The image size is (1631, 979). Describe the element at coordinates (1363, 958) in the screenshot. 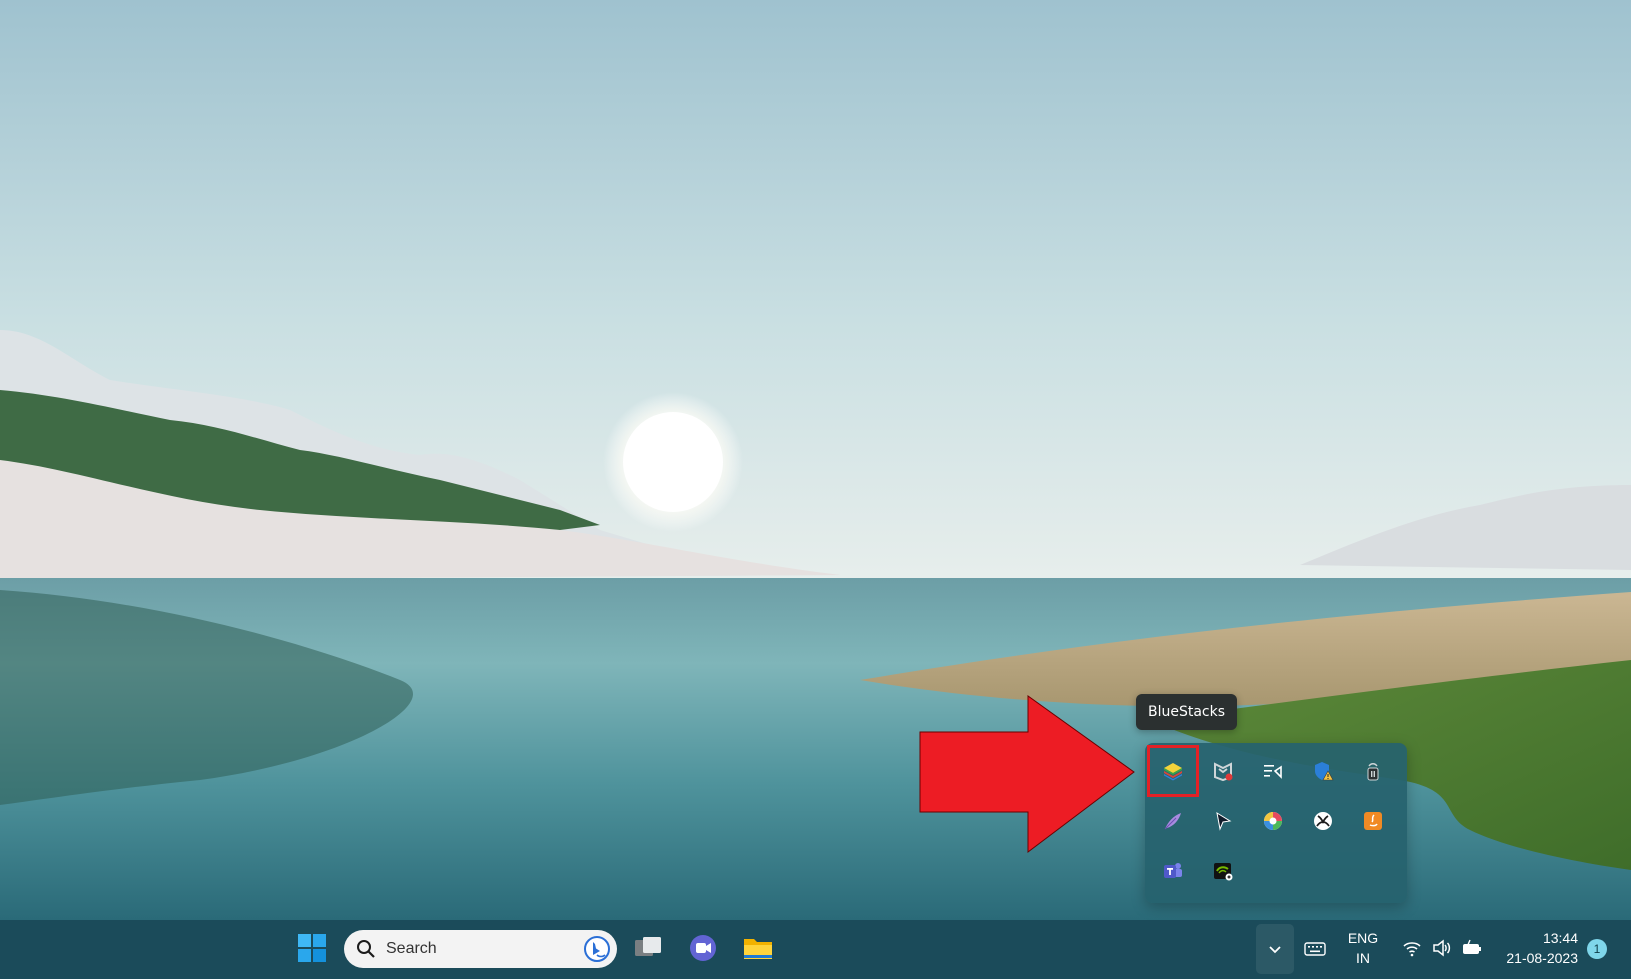

I see `language-region: IN` at that location.